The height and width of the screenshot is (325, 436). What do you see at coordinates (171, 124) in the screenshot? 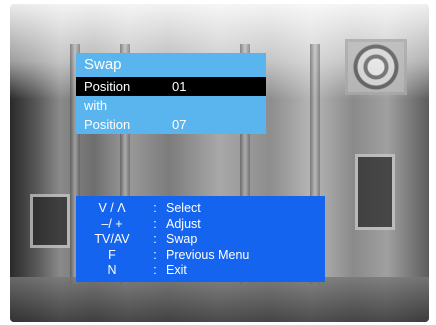
I see `menu-row-position-2: Position 07` at bounding box center [171, 124].